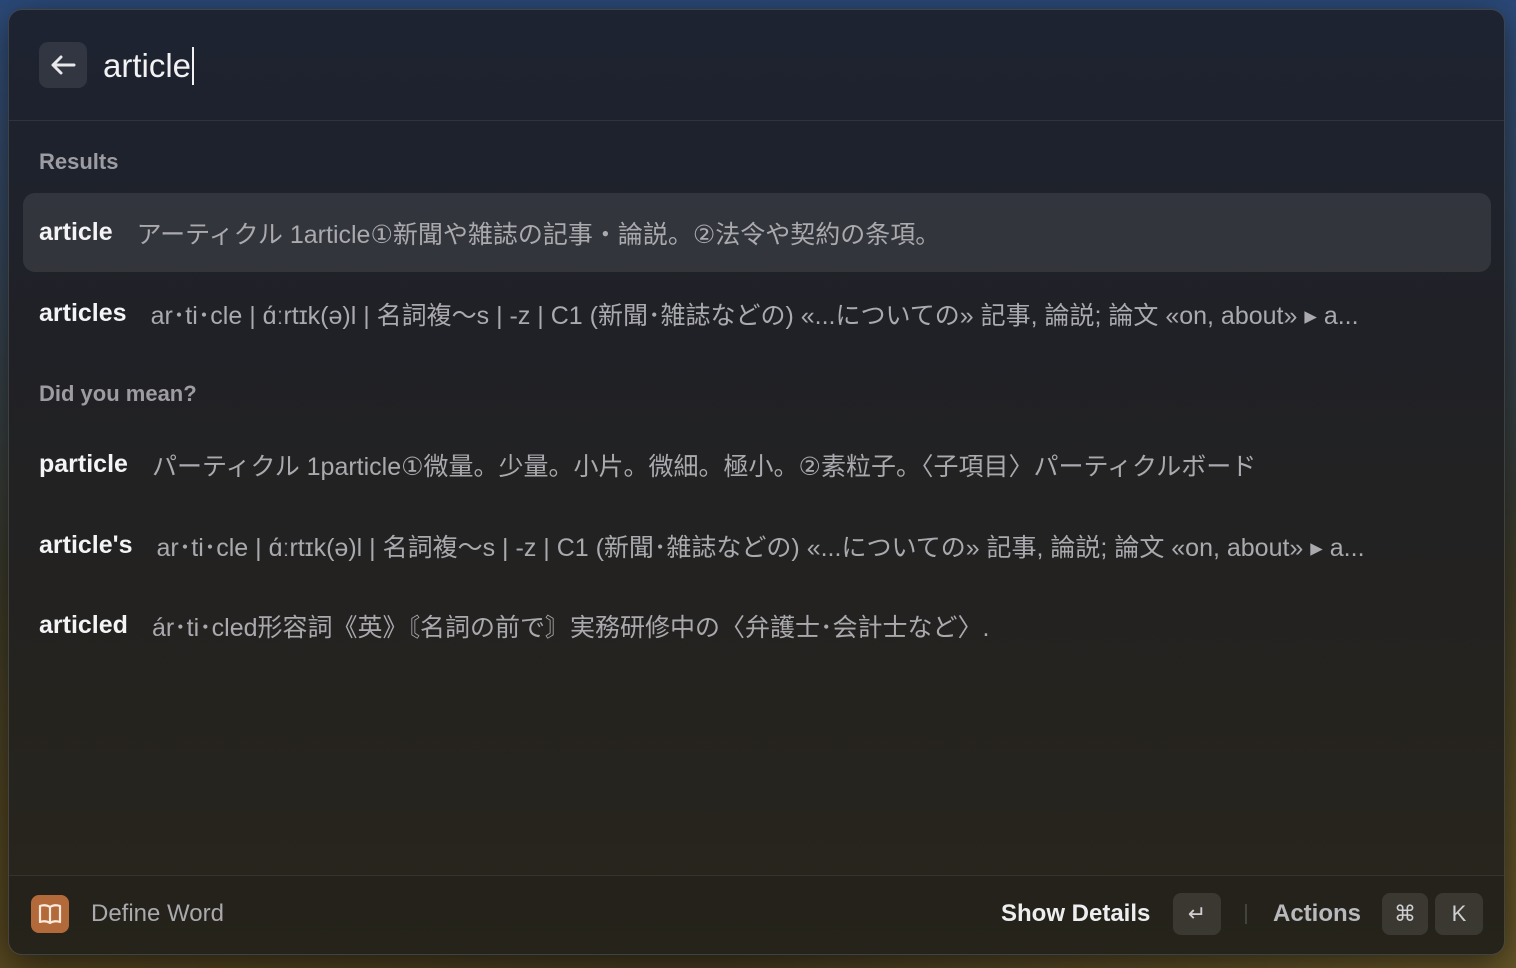  What do you see at coordinates (1246, 914) in the screenshot?
I see `footer-divider` at bounding box center [1246, 914].